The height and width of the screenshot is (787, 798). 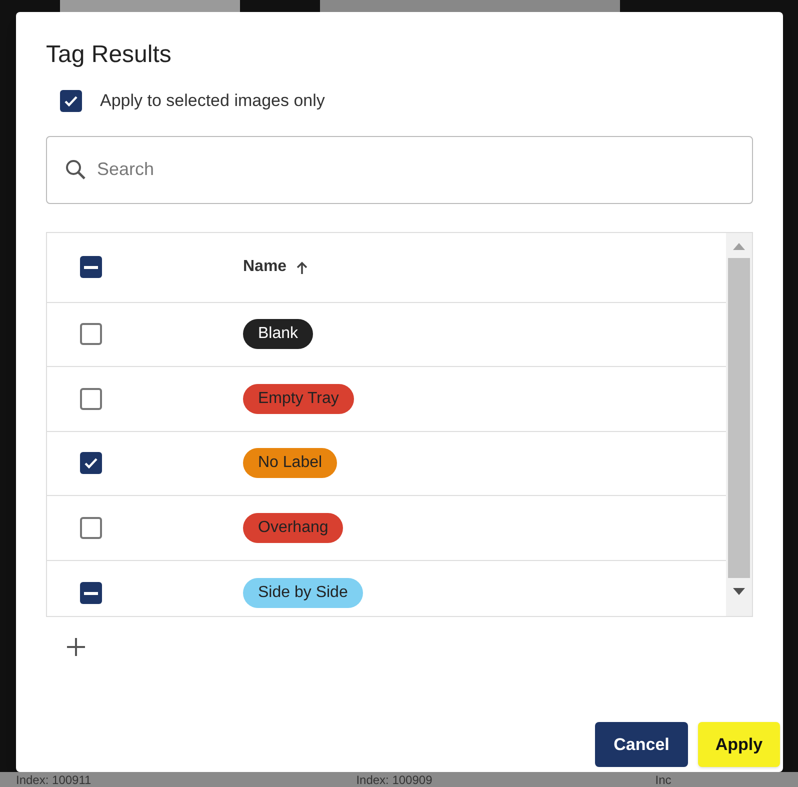 What do you see at coordinates (394, 779) in the screenshot?
I see `index-label: Index: 100909` at bounding box center [394, 779].